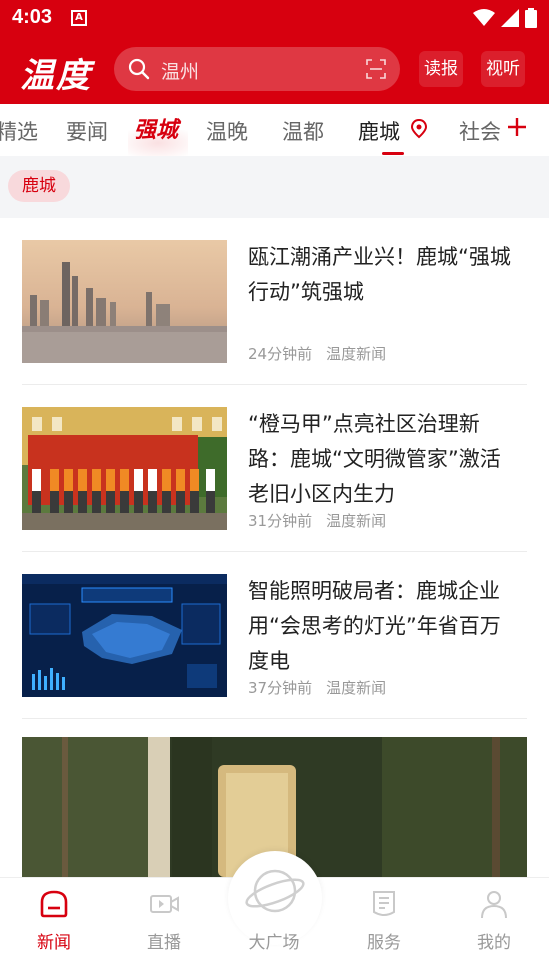  I want to click on read-paper-button: 读报, so click(441, 69).